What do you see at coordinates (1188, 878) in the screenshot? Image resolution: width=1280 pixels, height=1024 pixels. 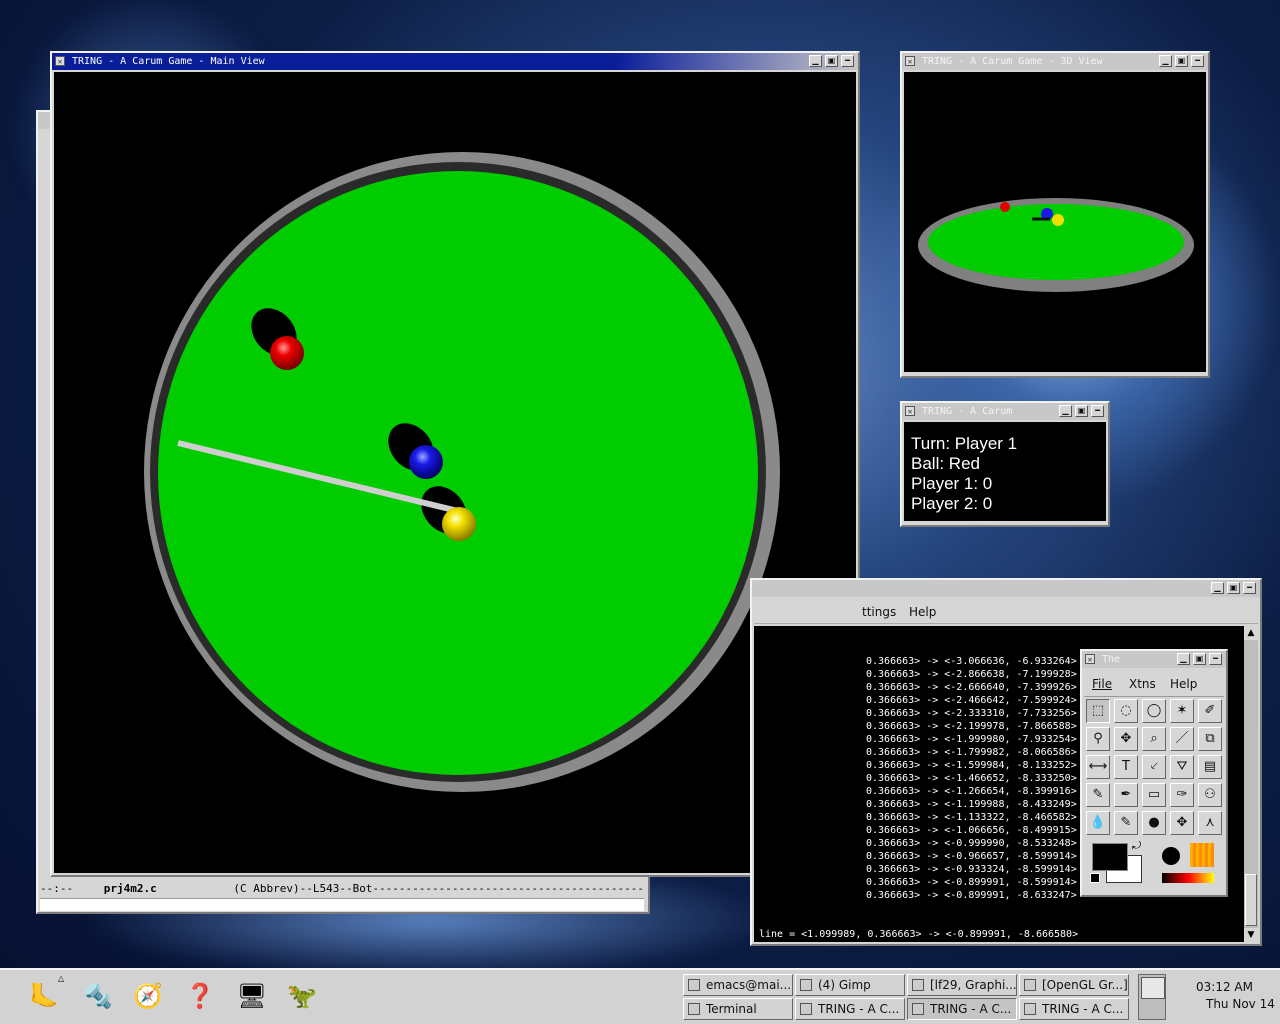 I see `gradient-preview` at bounding box center [1188, 878].